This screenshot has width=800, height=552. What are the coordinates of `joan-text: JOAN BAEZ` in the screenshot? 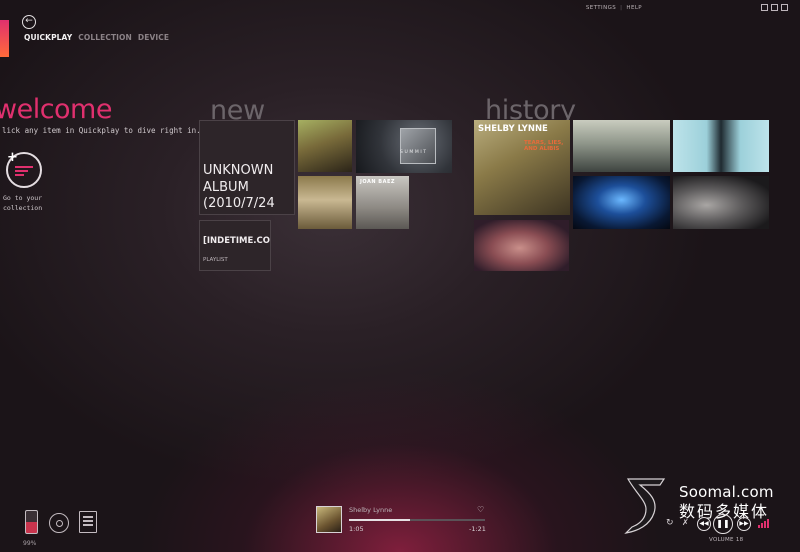 It's located at (377, 182).